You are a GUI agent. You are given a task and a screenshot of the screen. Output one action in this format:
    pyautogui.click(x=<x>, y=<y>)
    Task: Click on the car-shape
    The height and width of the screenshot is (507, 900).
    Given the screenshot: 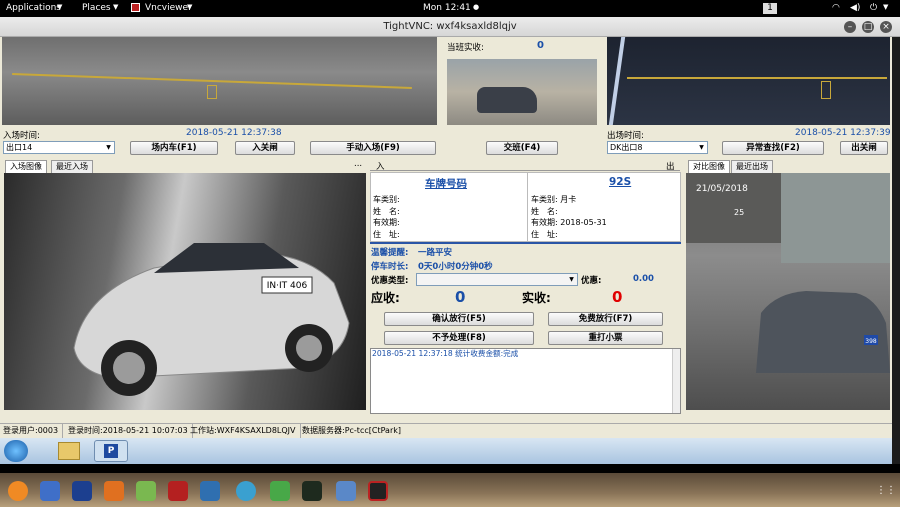 What is the action you would take?
    pyautogui.click(x=507, y=100)
    